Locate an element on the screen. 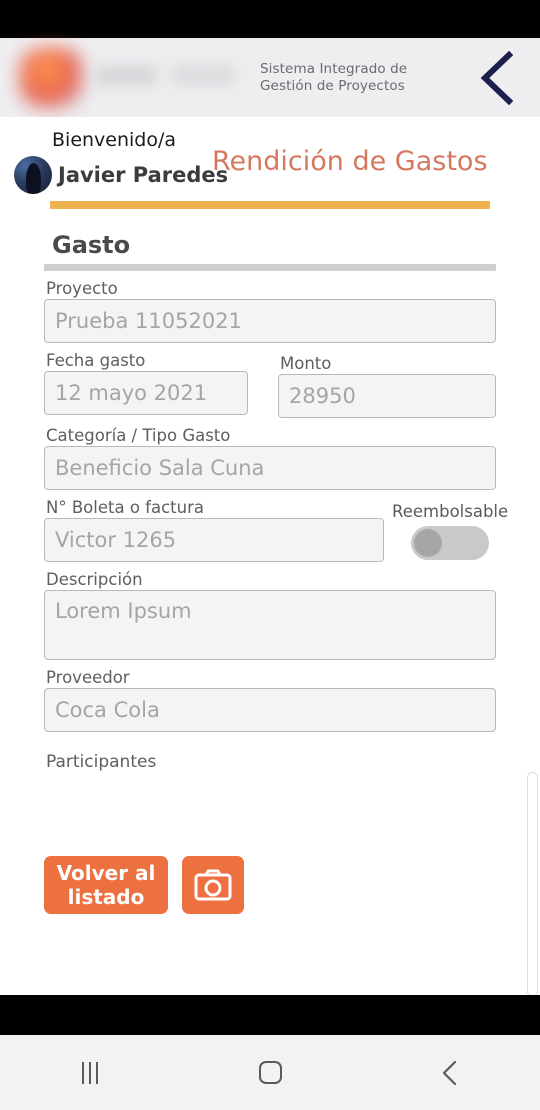 The image size is (540, 1110). vertical-scrollbar is located at coordinates (532, 883).